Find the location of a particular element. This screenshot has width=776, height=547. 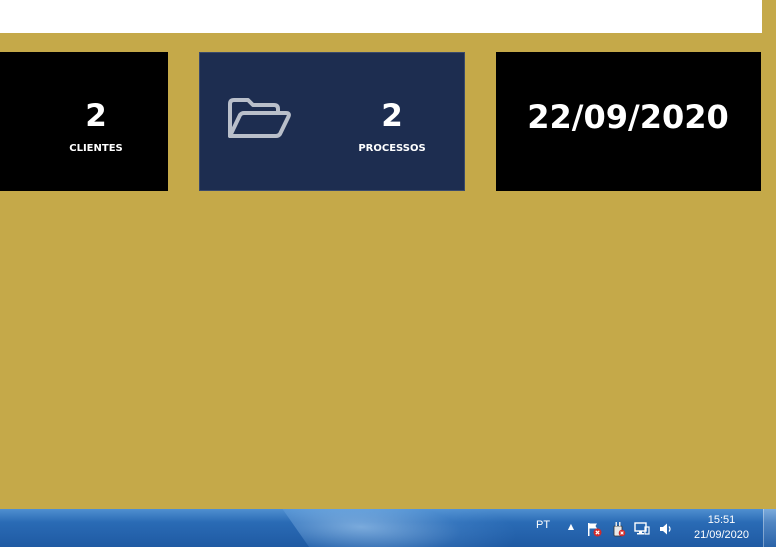

clientes-label: CLIENTES is located at coordinates (96, 148).